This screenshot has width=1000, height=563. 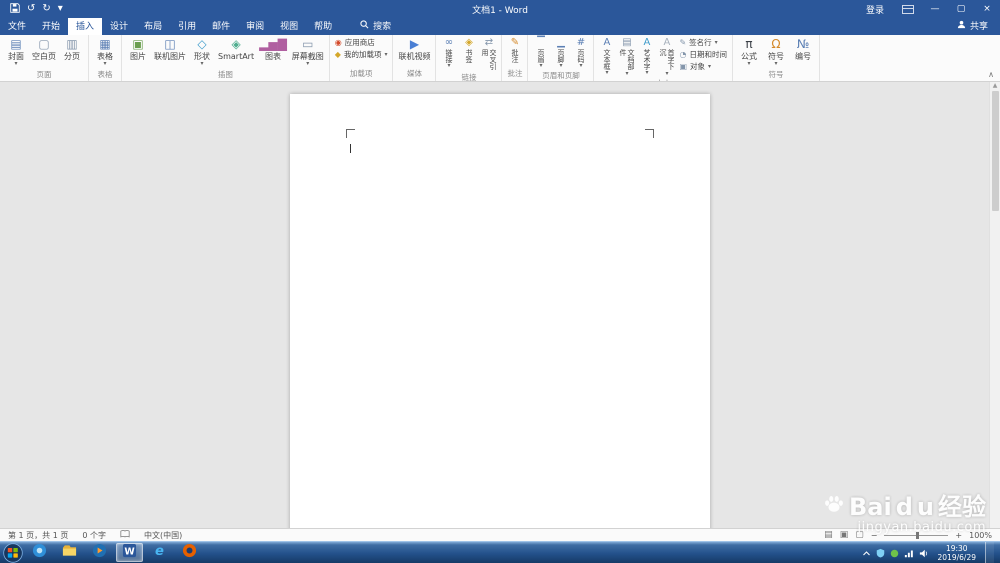 What do you see at coordinates (202, 52) in the screenshot?
I see `ribbon-button-形状: ◇ 形状 ▾` at bounding box center [202, 52].